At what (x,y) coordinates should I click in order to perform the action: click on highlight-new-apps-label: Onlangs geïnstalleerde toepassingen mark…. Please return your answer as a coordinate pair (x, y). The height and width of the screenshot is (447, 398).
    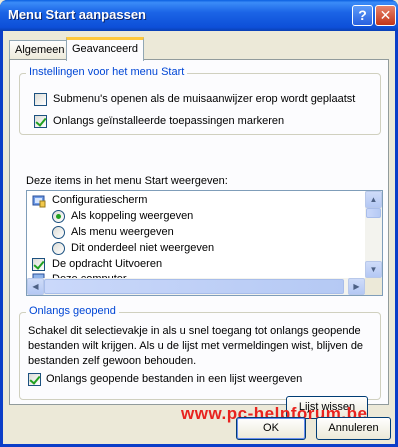
    Looking at the image, I should click on (169, 121).